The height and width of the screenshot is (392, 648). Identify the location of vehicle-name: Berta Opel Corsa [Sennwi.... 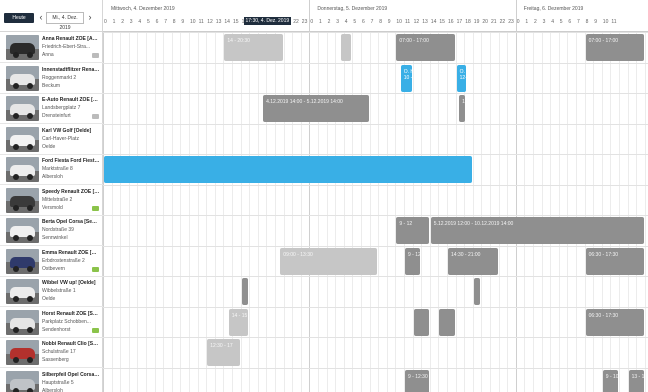
(71, 222).